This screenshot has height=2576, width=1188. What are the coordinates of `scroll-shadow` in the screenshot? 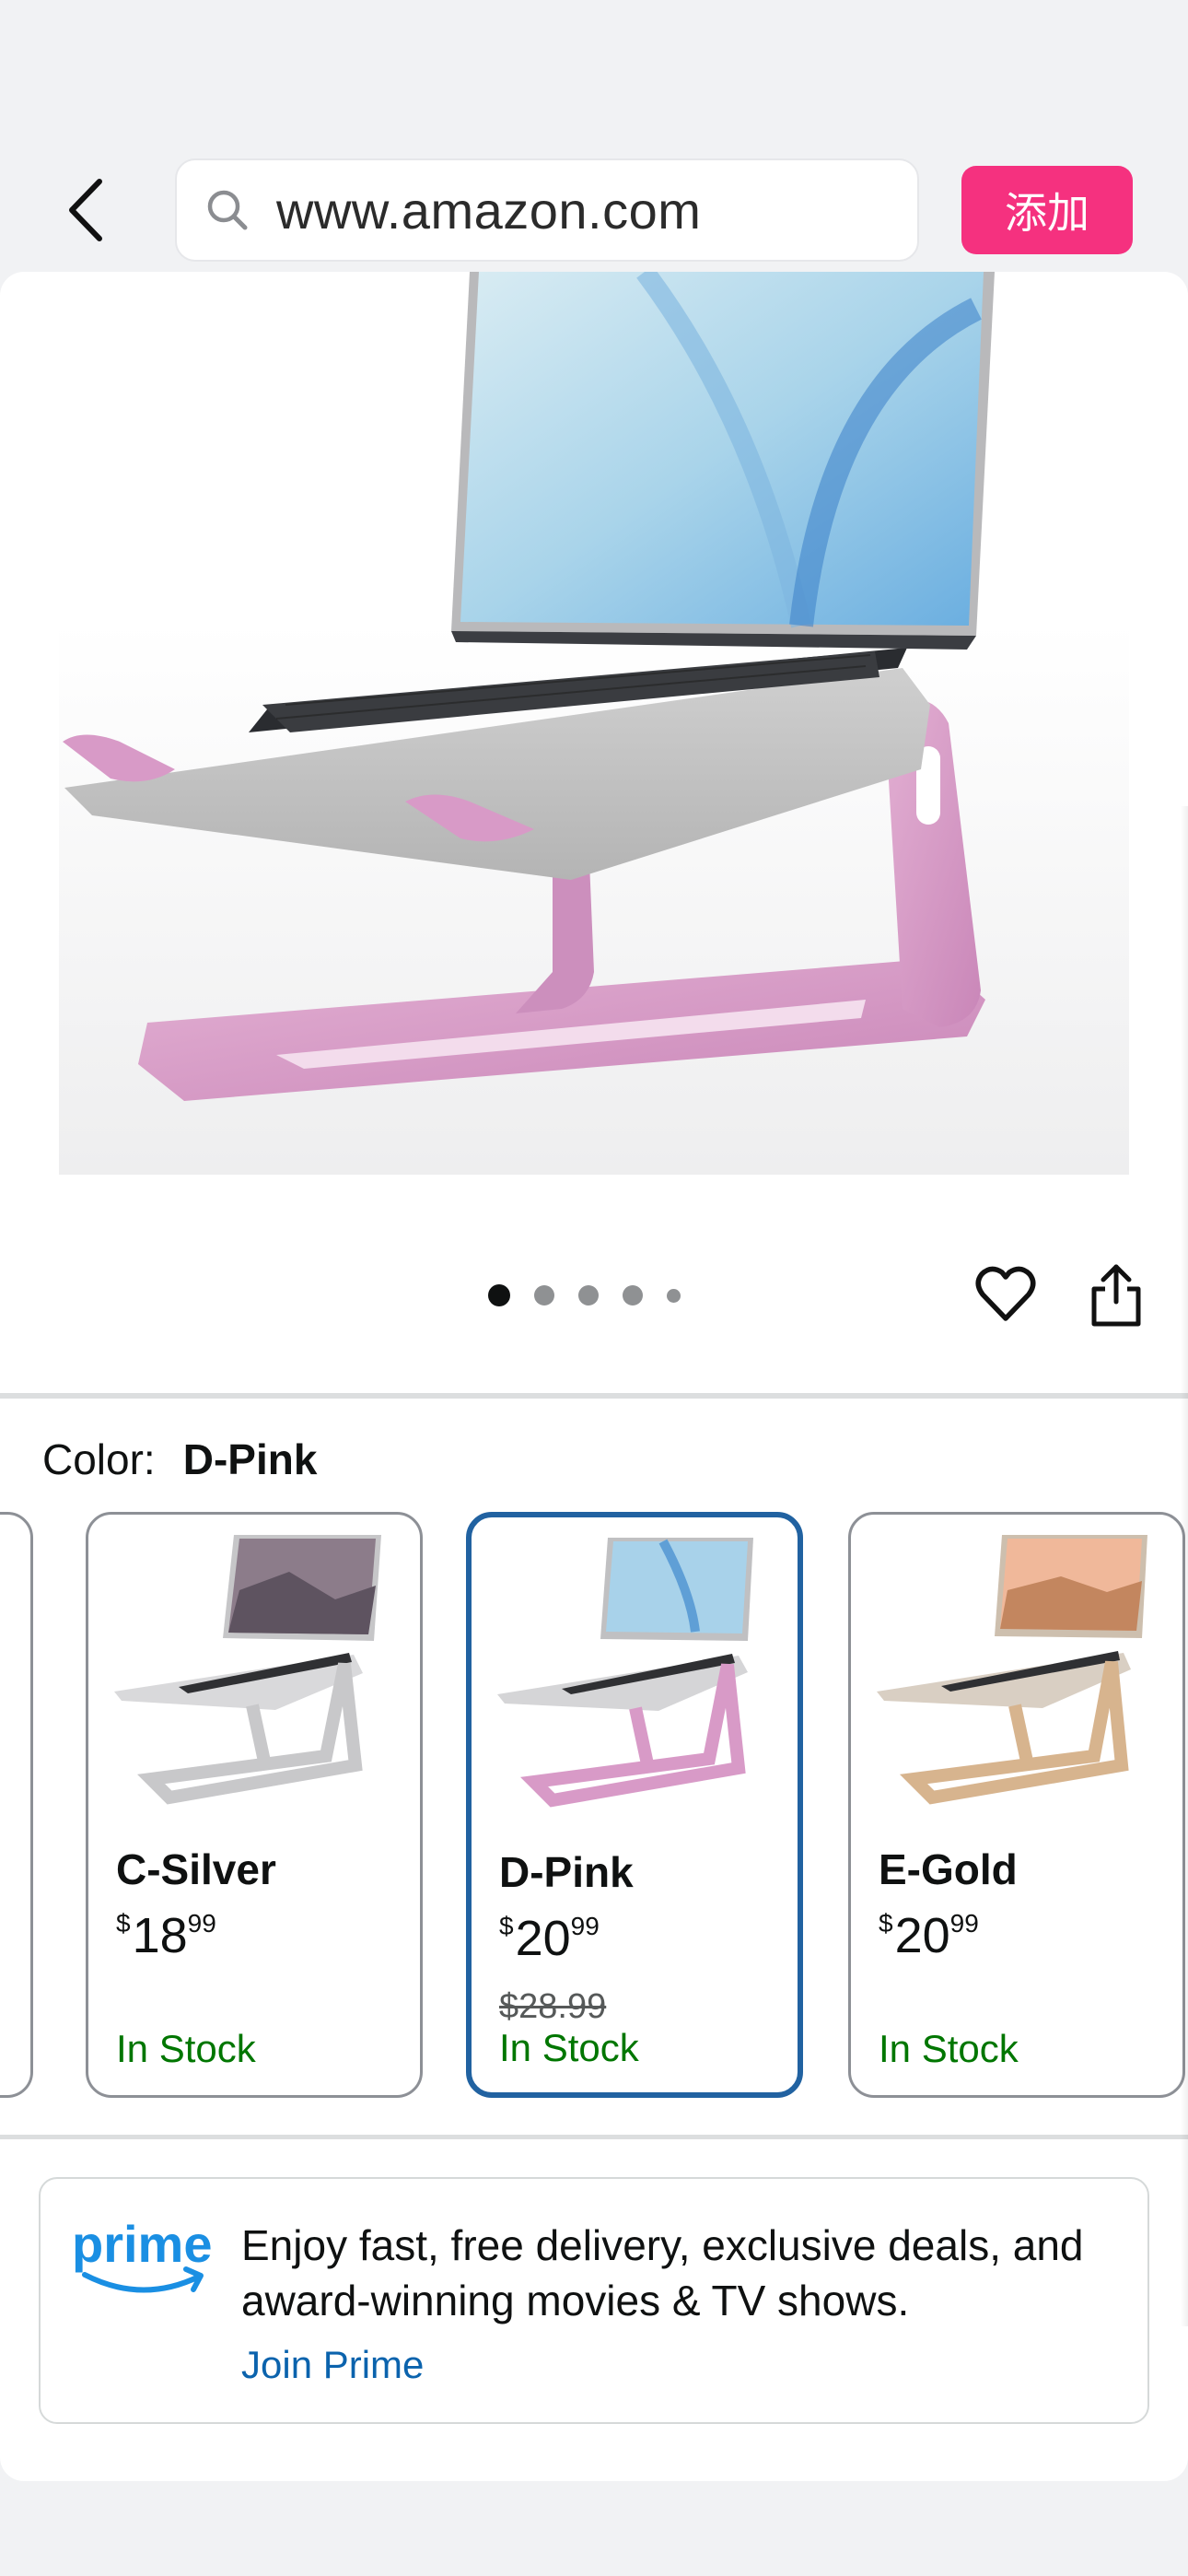 It's located at (1184, 1566).